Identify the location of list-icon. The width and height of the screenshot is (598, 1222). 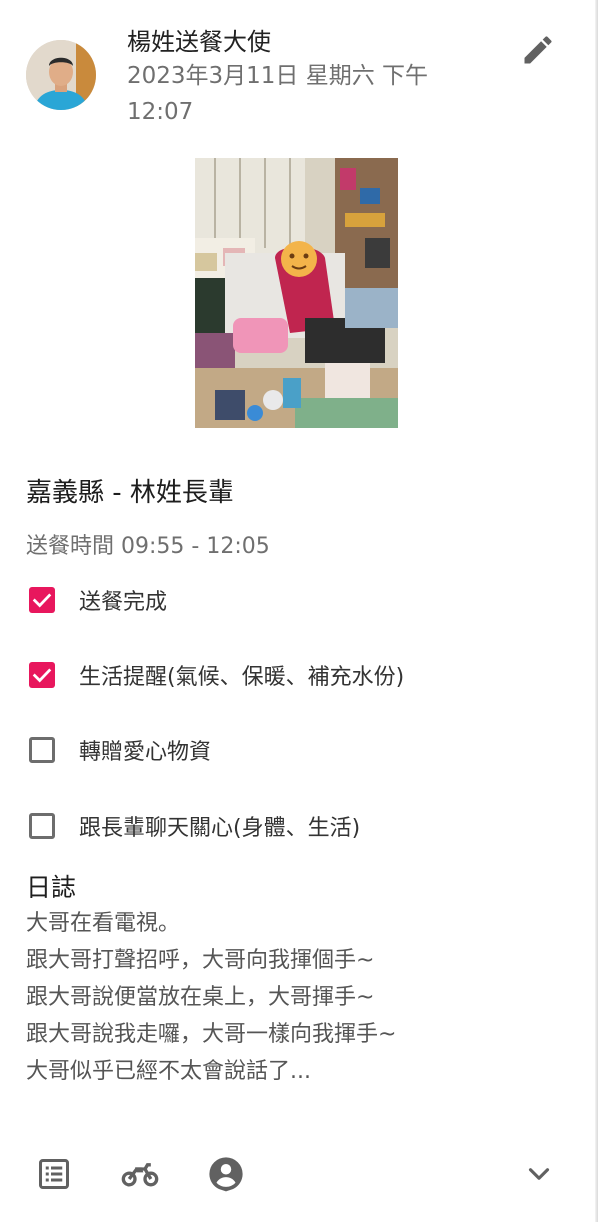
(54, 1174).